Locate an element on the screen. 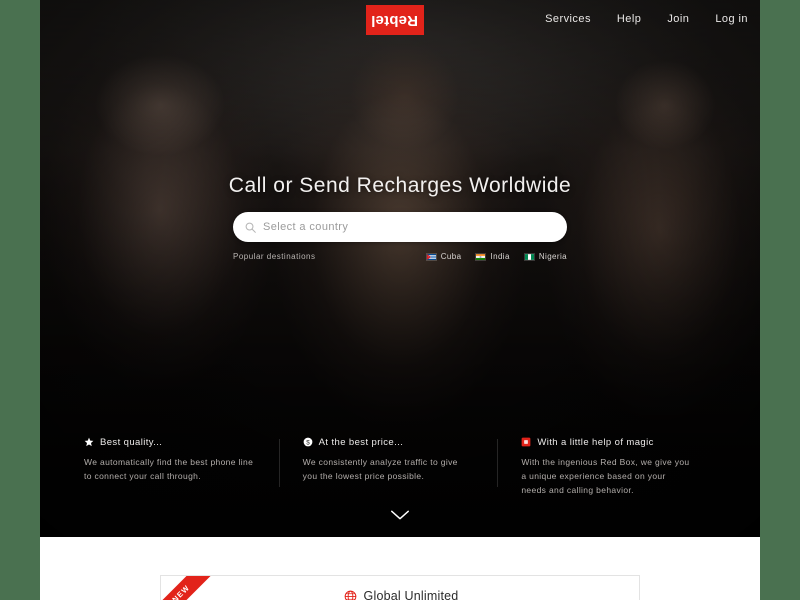 This screenshot has width=800, height=600. globe-icon is located at coordinates (350, 595).